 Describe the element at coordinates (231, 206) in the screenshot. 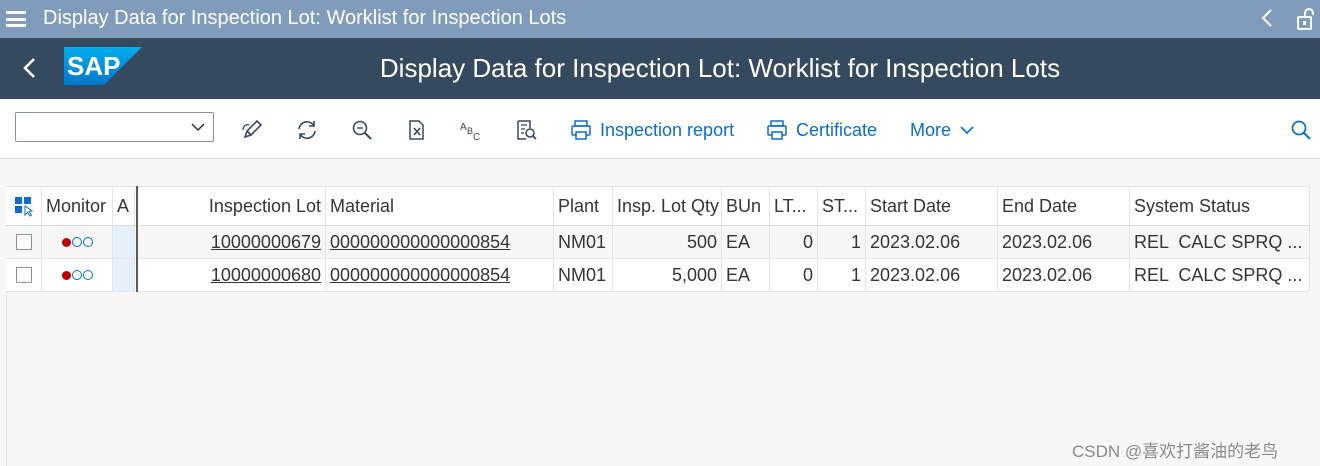

I see `header-inspection-lot: Inspection Lot` at that location.